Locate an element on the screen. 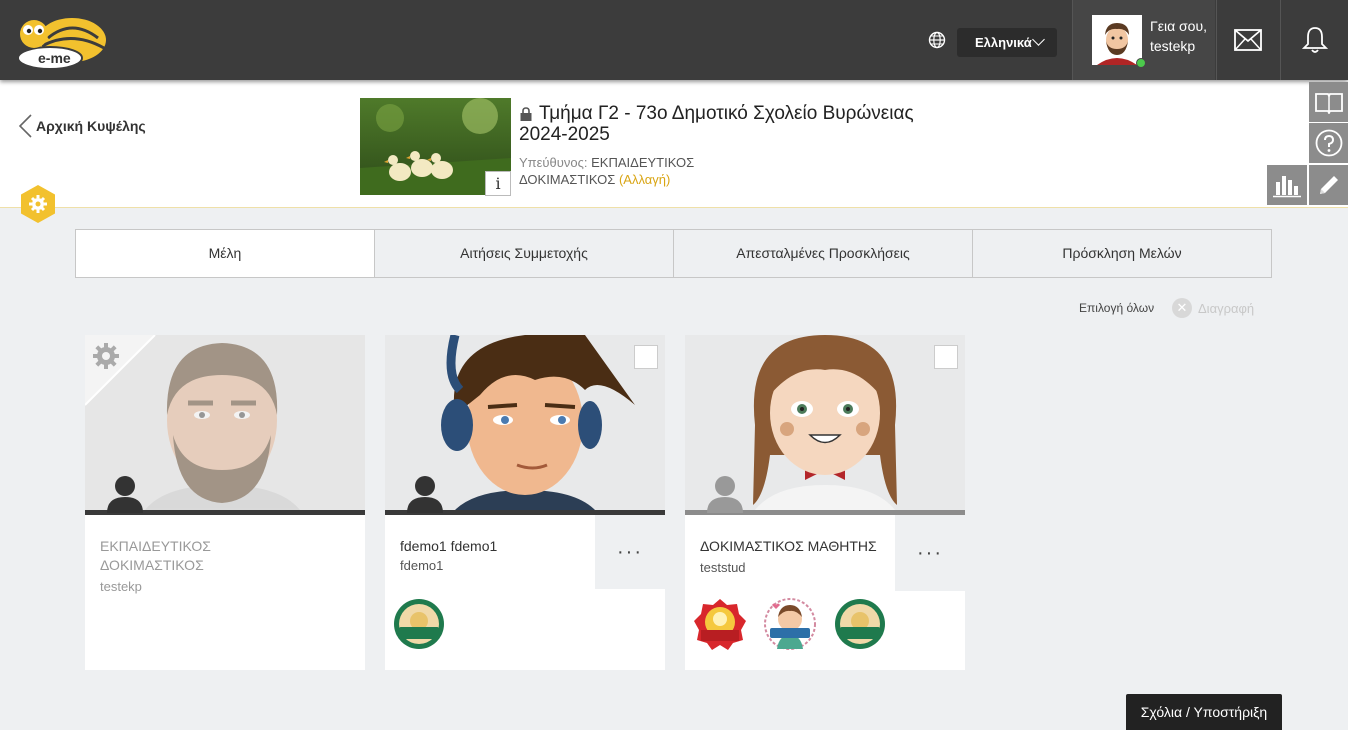 The width and height of the screenshot is (1348, 730). mail-icon is located at coordinates (1248, 40).